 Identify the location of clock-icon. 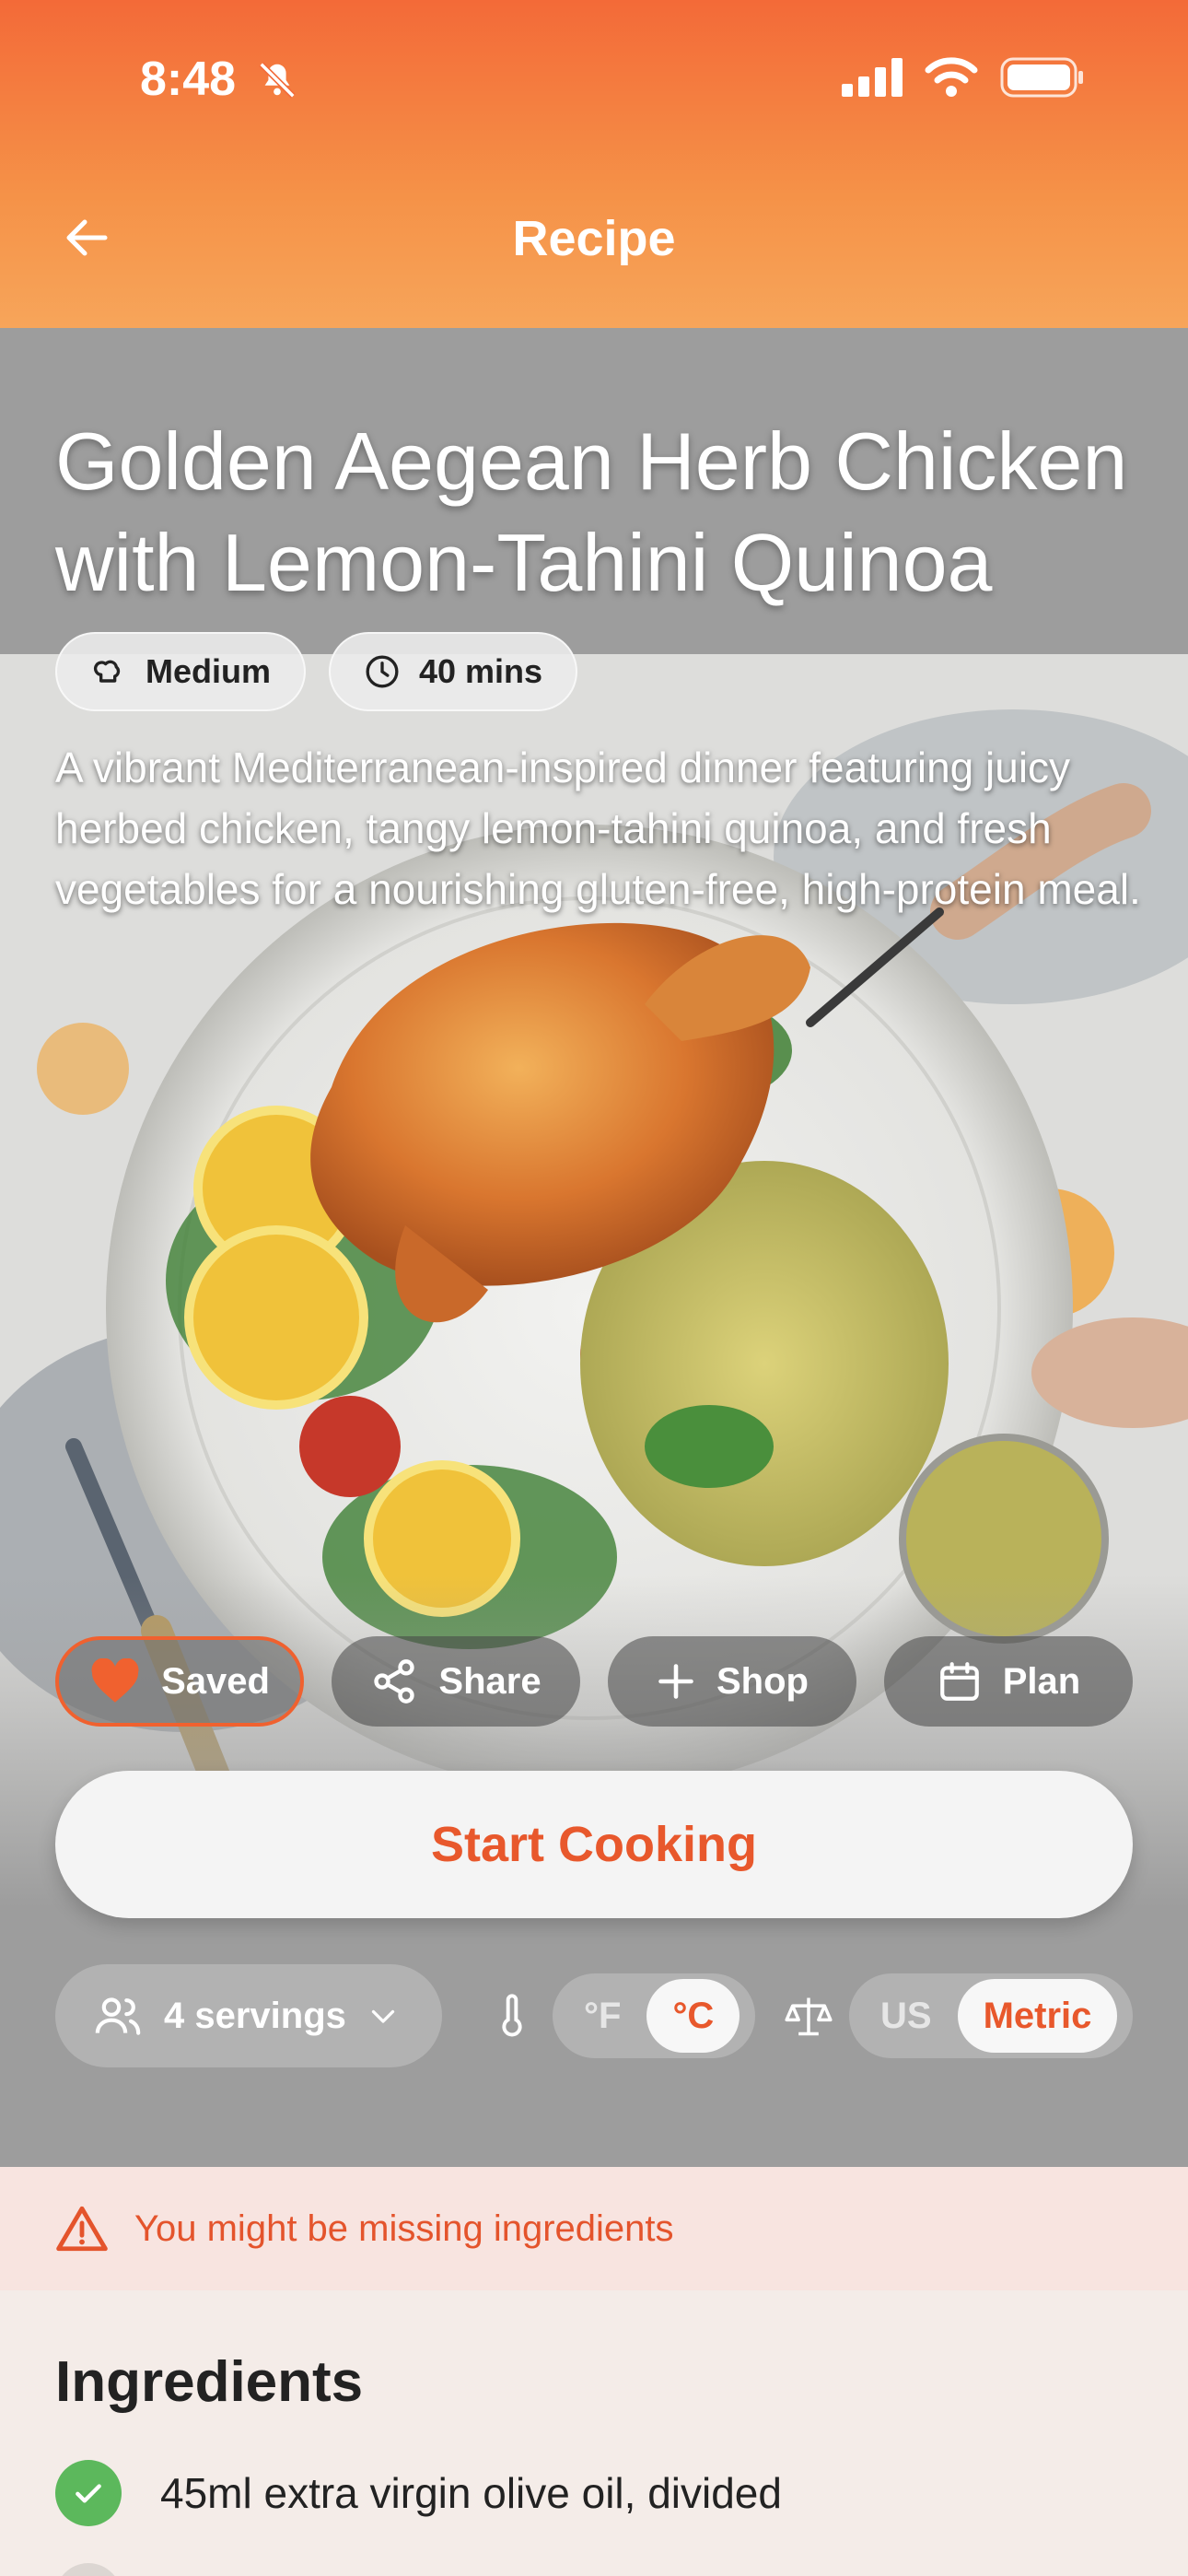
(382, 671).